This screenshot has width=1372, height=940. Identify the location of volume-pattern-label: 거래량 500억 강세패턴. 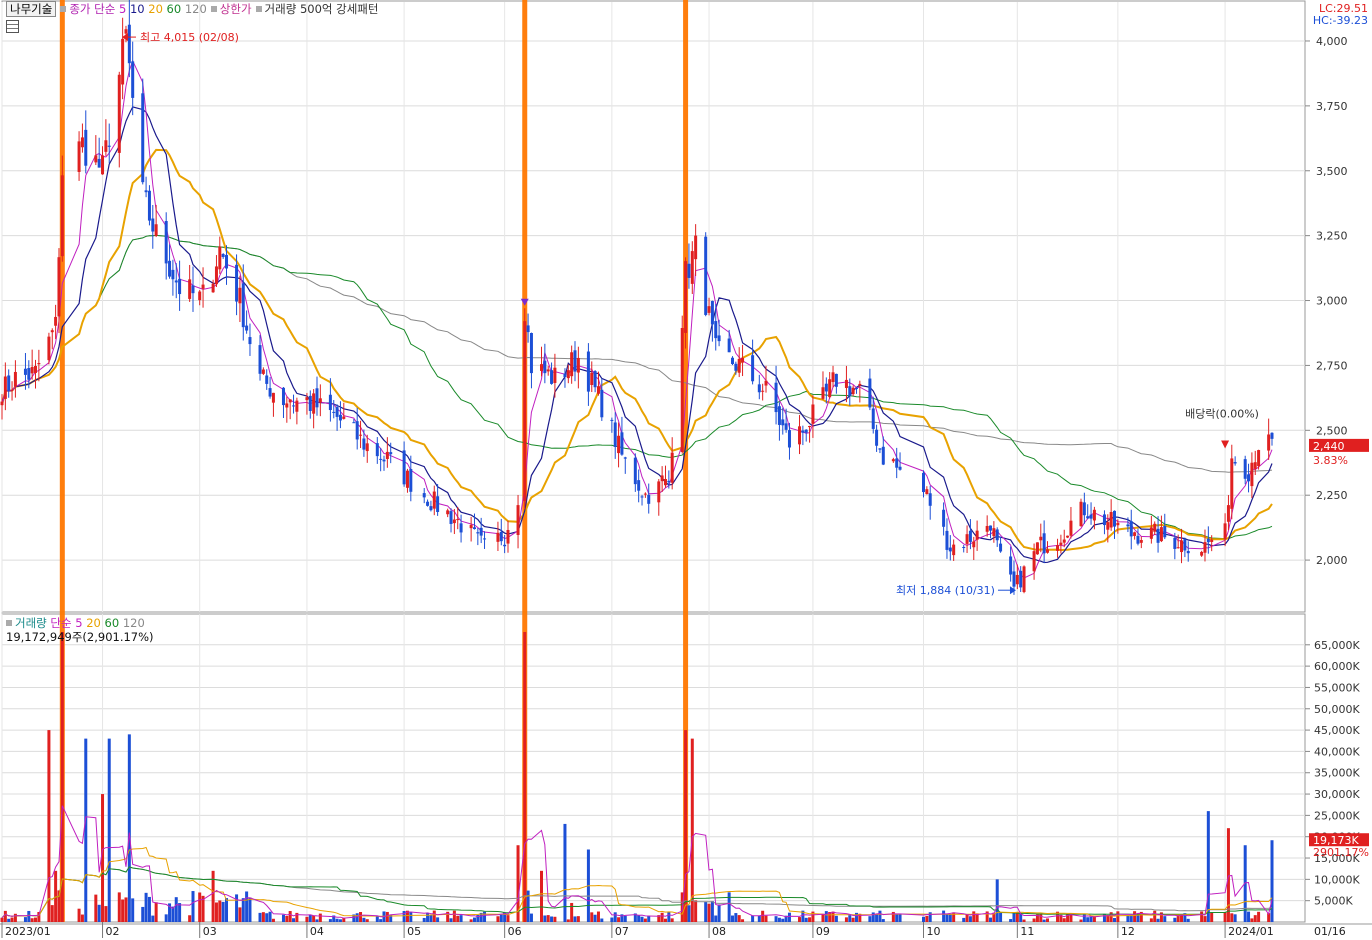
(322, 9).